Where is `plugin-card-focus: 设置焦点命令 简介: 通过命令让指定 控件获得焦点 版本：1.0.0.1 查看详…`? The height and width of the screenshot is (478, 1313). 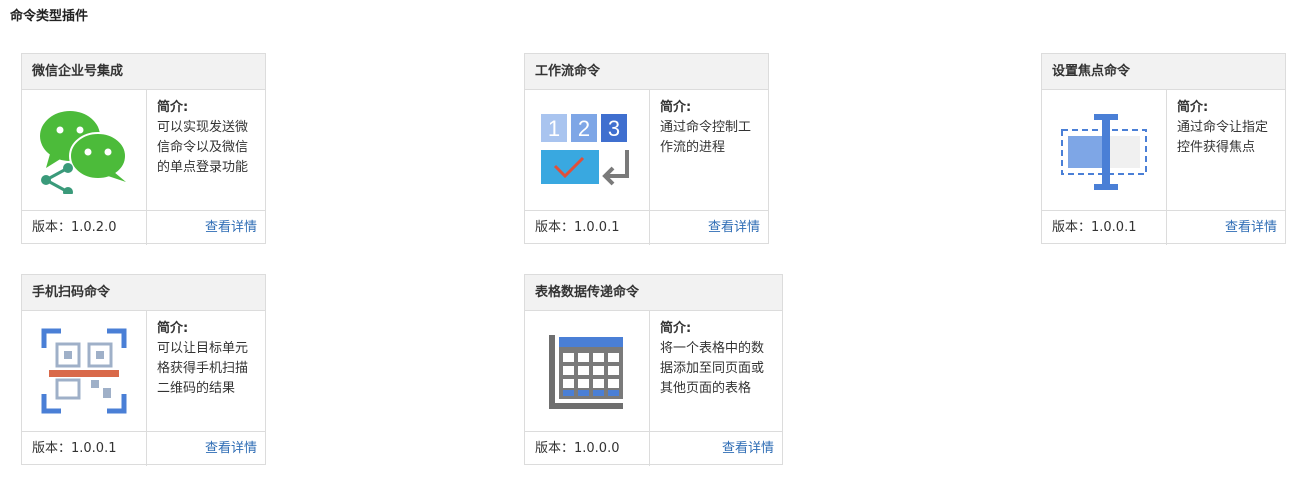
plugin-card-focus: 设置焦点命令 简介: 通过命令让指定 控件获得焦点 版本：1.0.0.1 查看详… is located at coordinates (1163, 149).